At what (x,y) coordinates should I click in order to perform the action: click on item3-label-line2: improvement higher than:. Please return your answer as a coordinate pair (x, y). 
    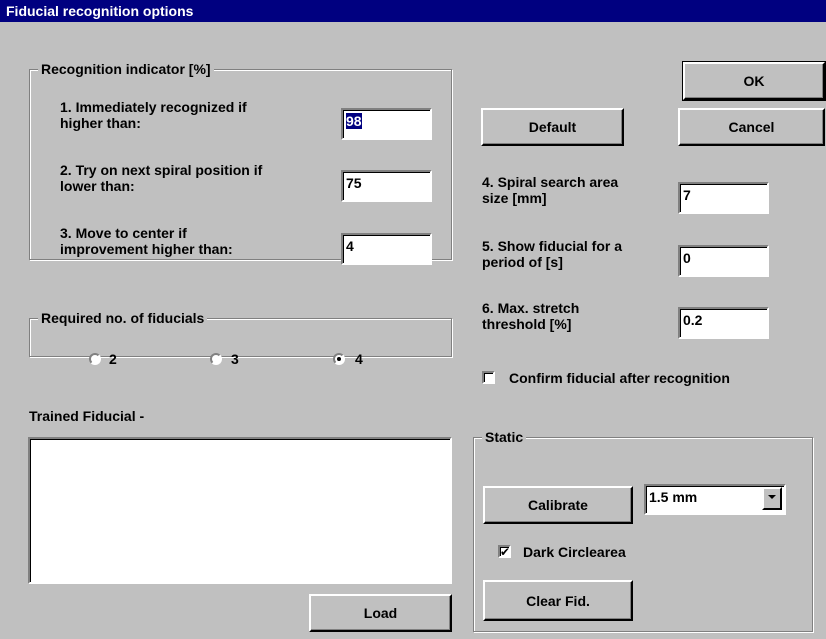
    Looking at the image, I should click on (146, 249).